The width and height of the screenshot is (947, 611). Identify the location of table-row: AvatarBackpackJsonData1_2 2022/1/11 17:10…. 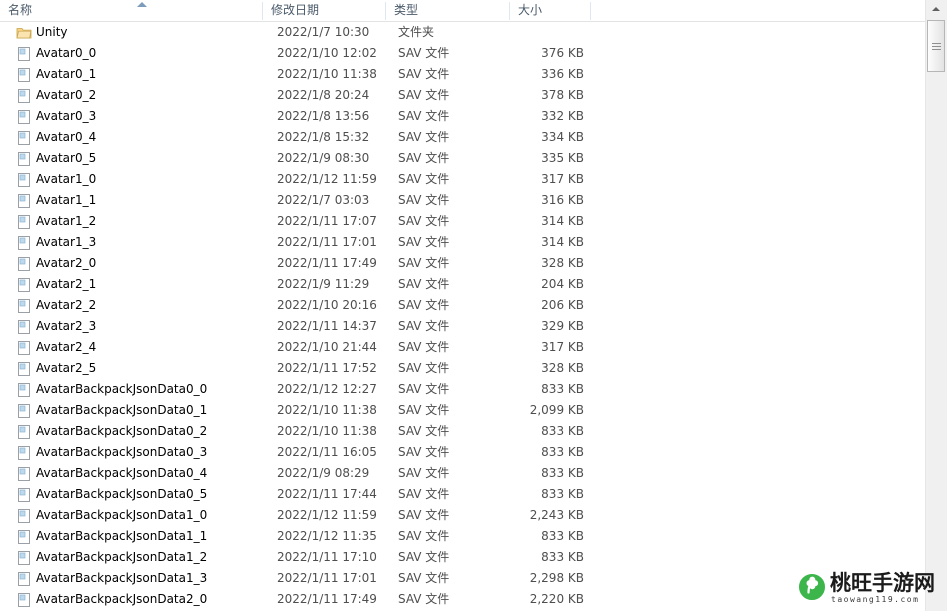
(462, 557).